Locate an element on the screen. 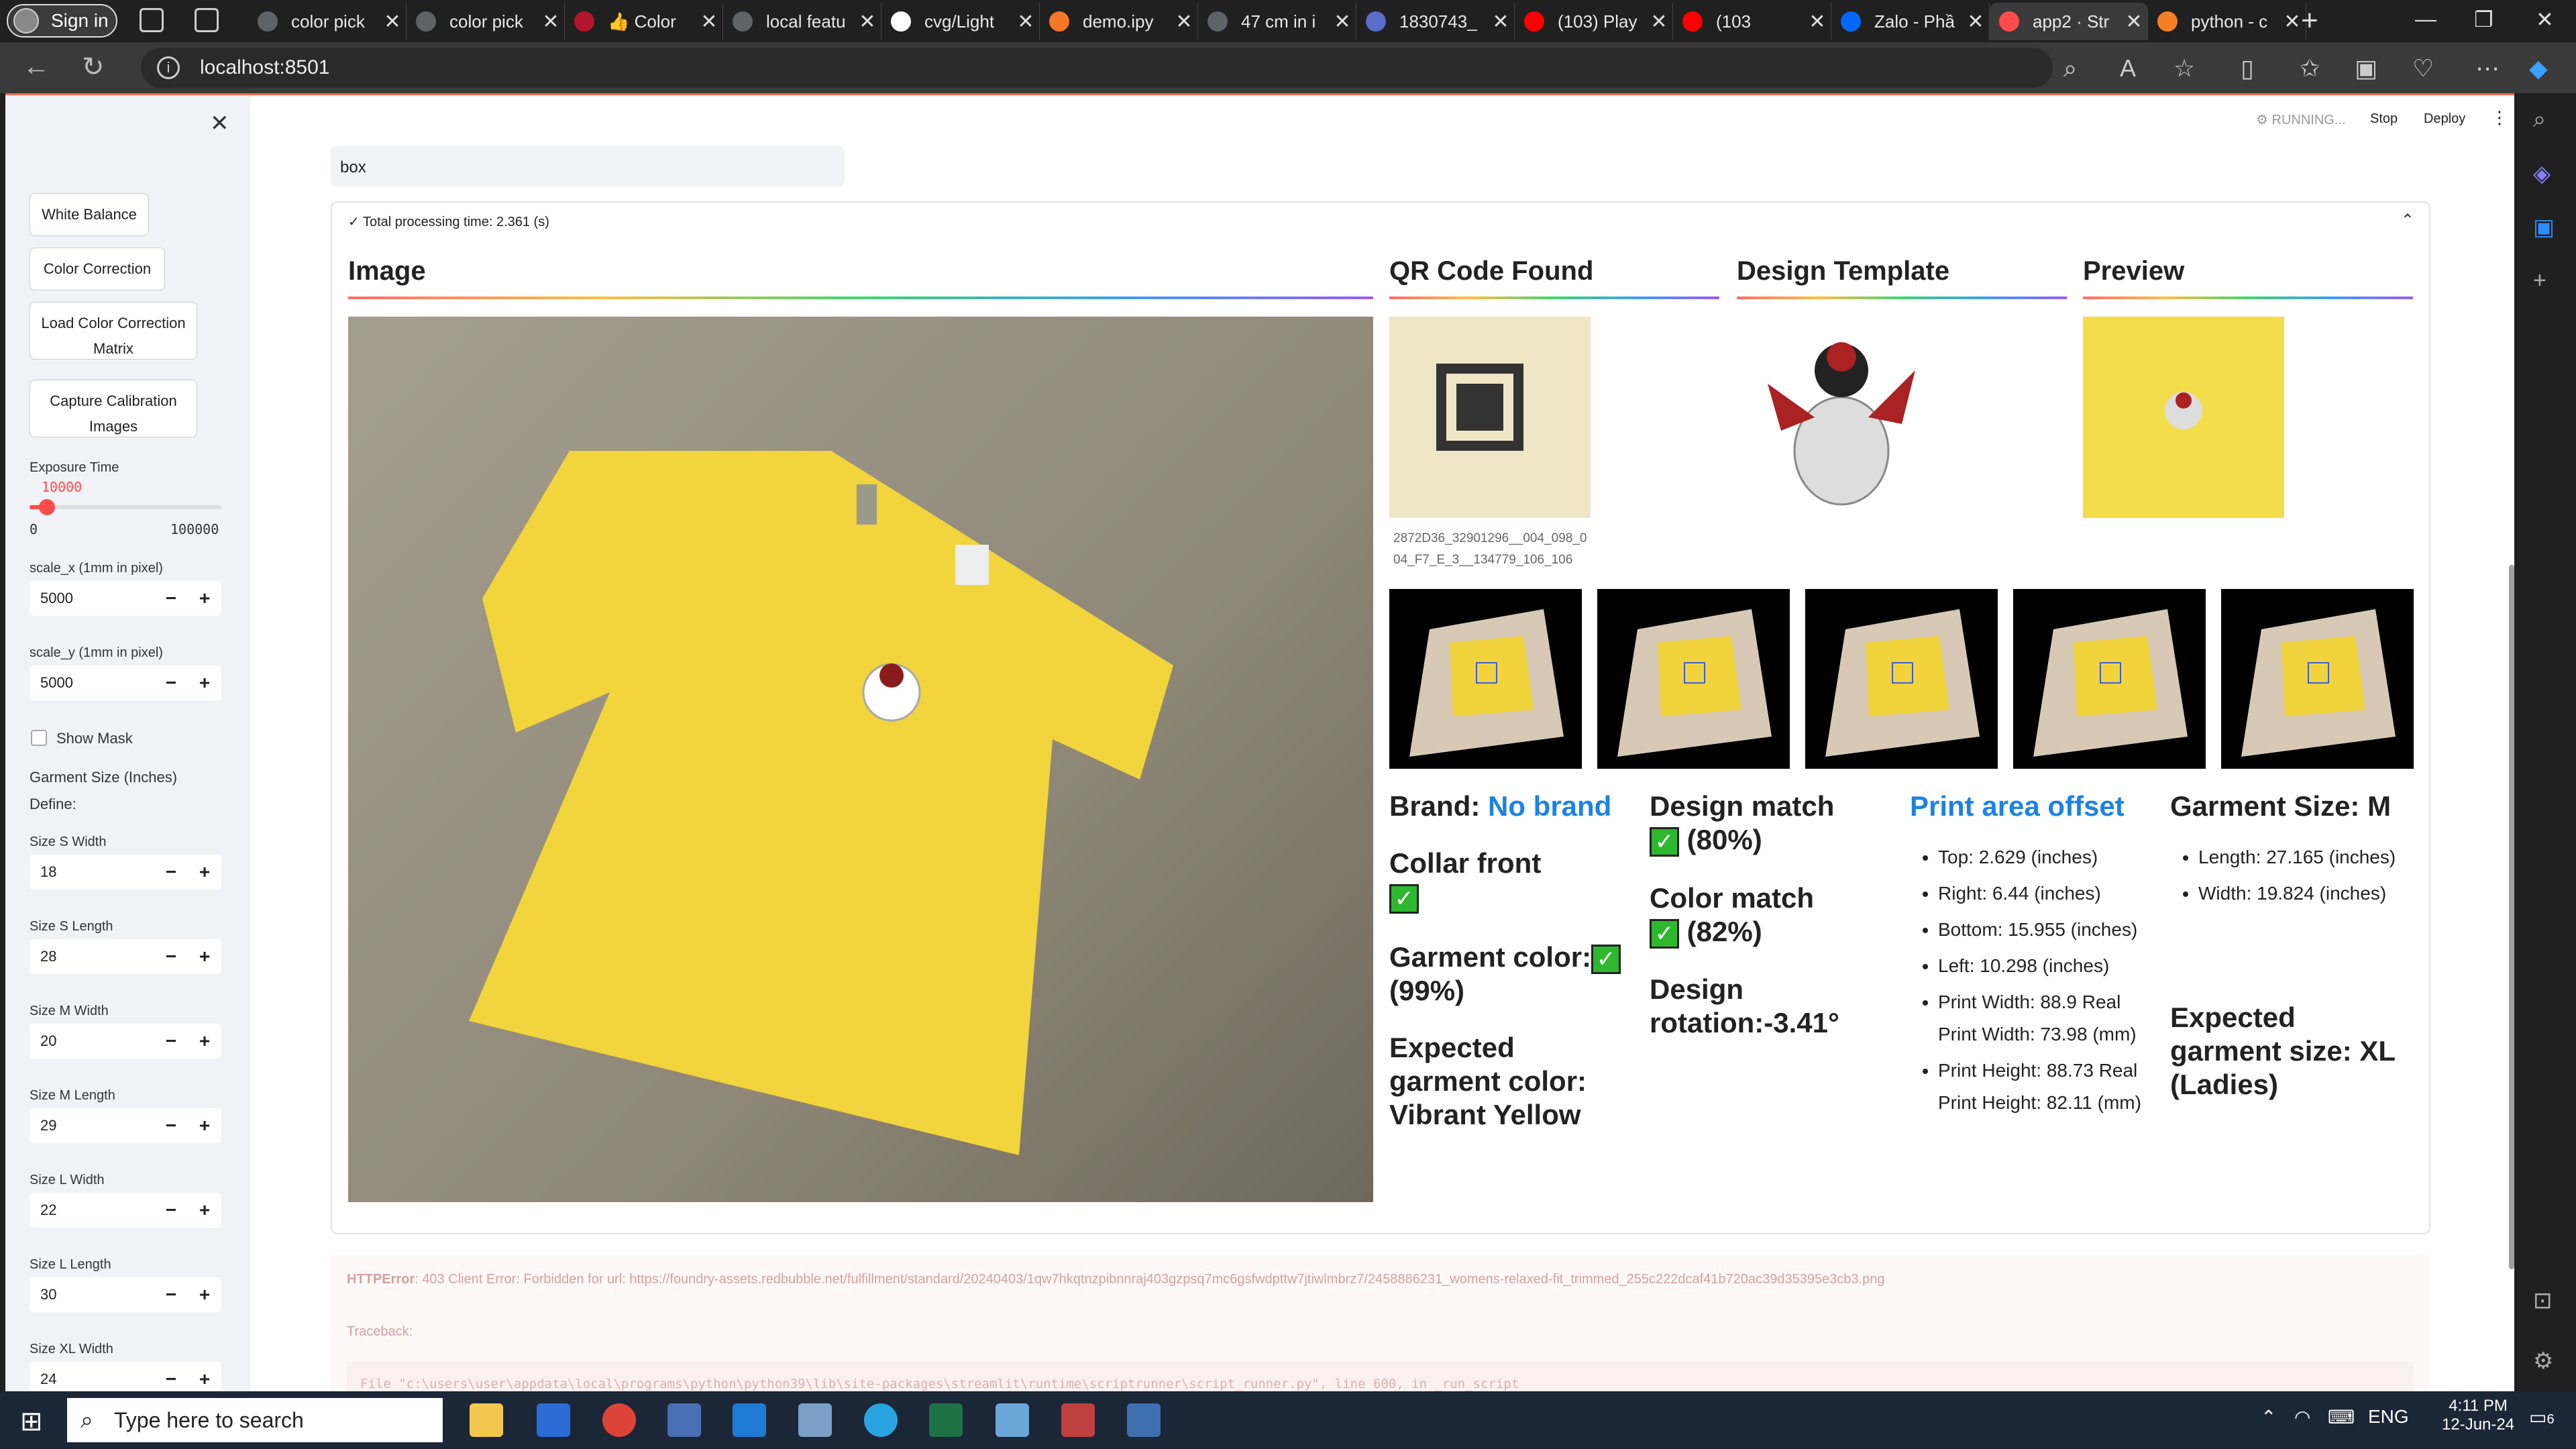 This screenshot has height=1449, width=2576. browser-tab: 👍 Color ✕ is located at coordinates (644, 21).